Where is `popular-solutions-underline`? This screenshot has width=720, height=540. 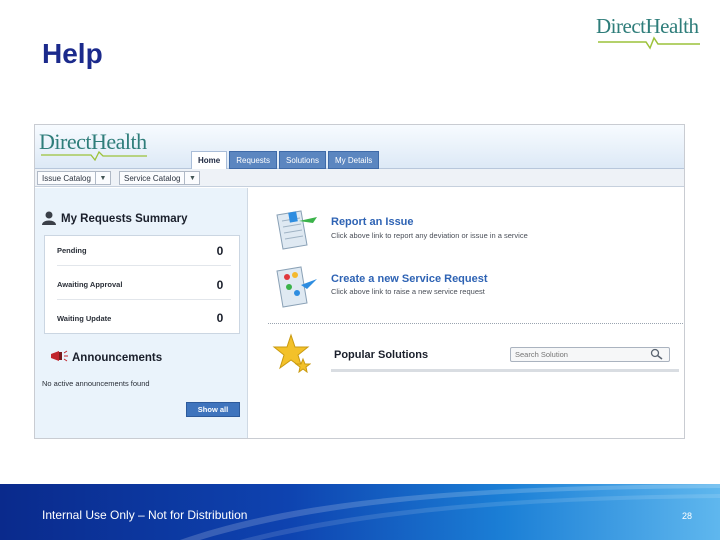
popular-solutions-underline is located at coordinates (505, 370).